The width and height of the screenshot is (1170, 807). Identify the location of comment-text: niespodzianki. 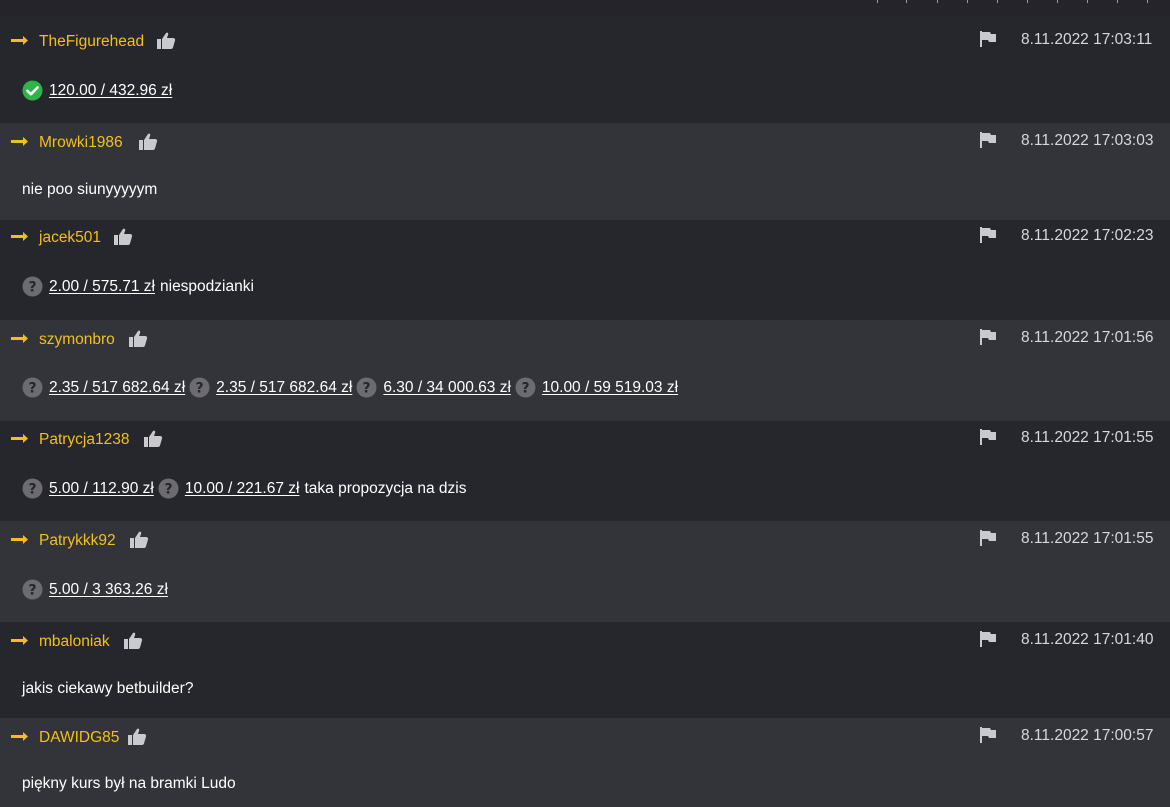
(207, 286).